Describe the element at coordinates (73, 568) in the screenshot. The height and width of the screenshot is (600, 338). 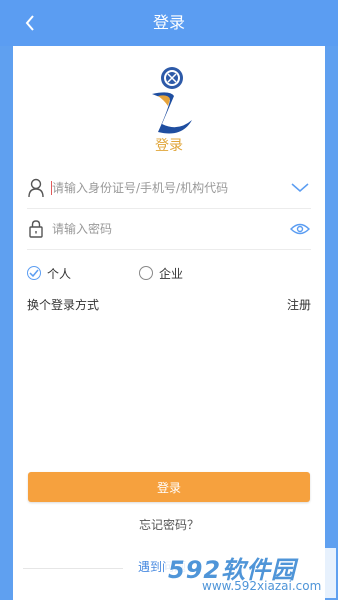
I see `bottom-divider` at that location.